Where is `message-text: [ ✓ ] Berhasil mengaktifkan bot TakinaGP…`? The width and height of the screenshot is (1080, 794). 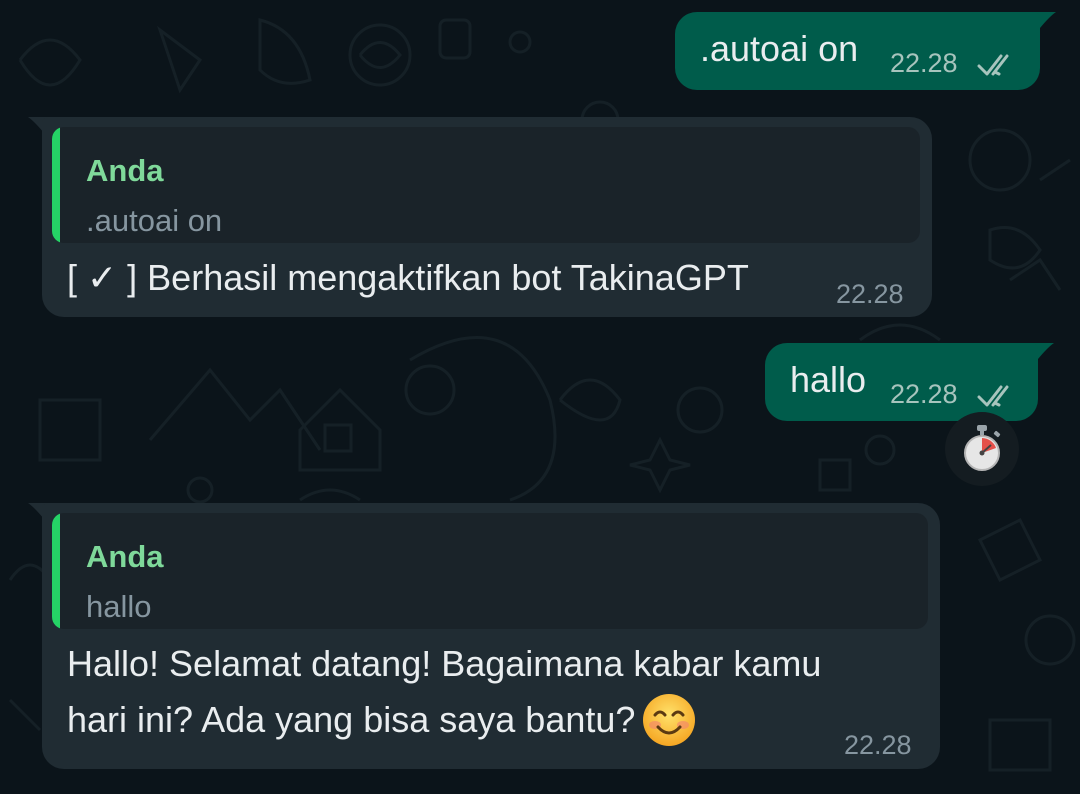
message-text: [ ✓ ] Berhasil mengaktifkan bot TakinaGP… is located at coordinates (408, 277).